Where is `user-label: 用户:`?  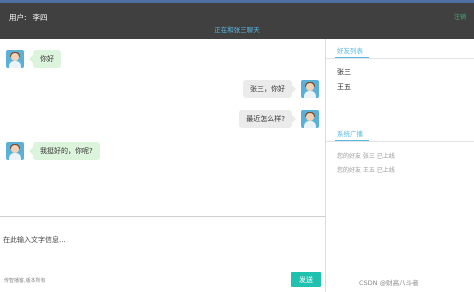 user-label: 用户: is located at coordinates (18, 17).